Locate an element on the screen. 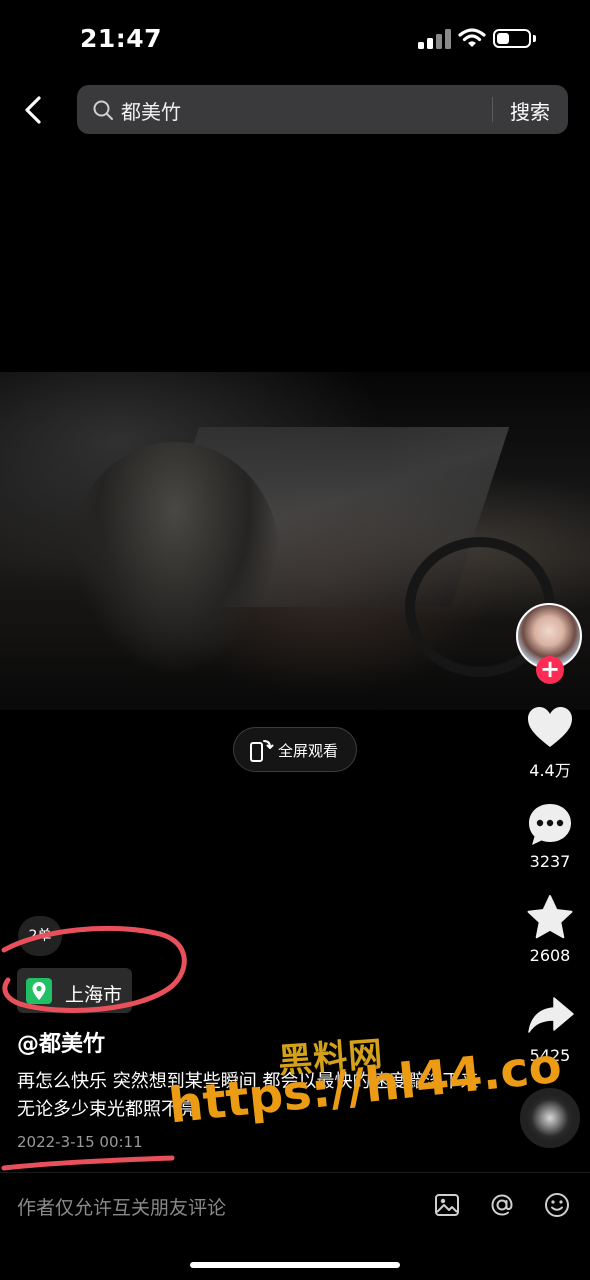  comment-input: 作者仅允许互关朋友评论 is located at coordinates (121, 1206).